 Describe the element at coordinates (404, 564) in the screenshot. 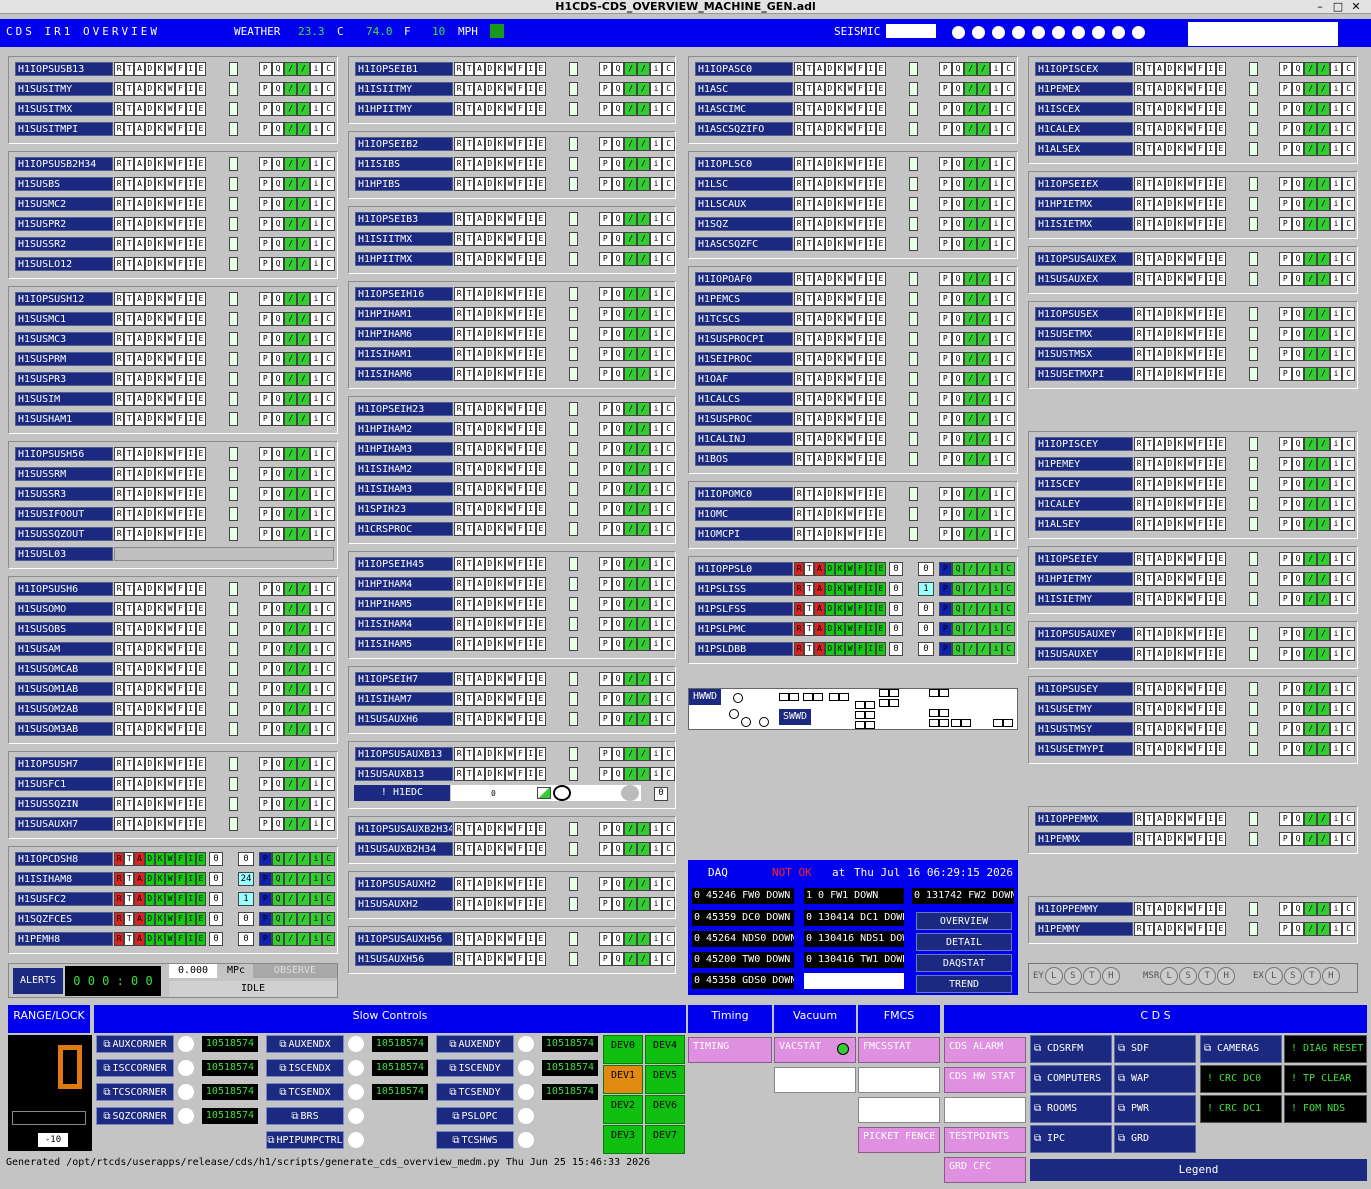

I see `model-name-button: H1IOPSEIH45` at that location.